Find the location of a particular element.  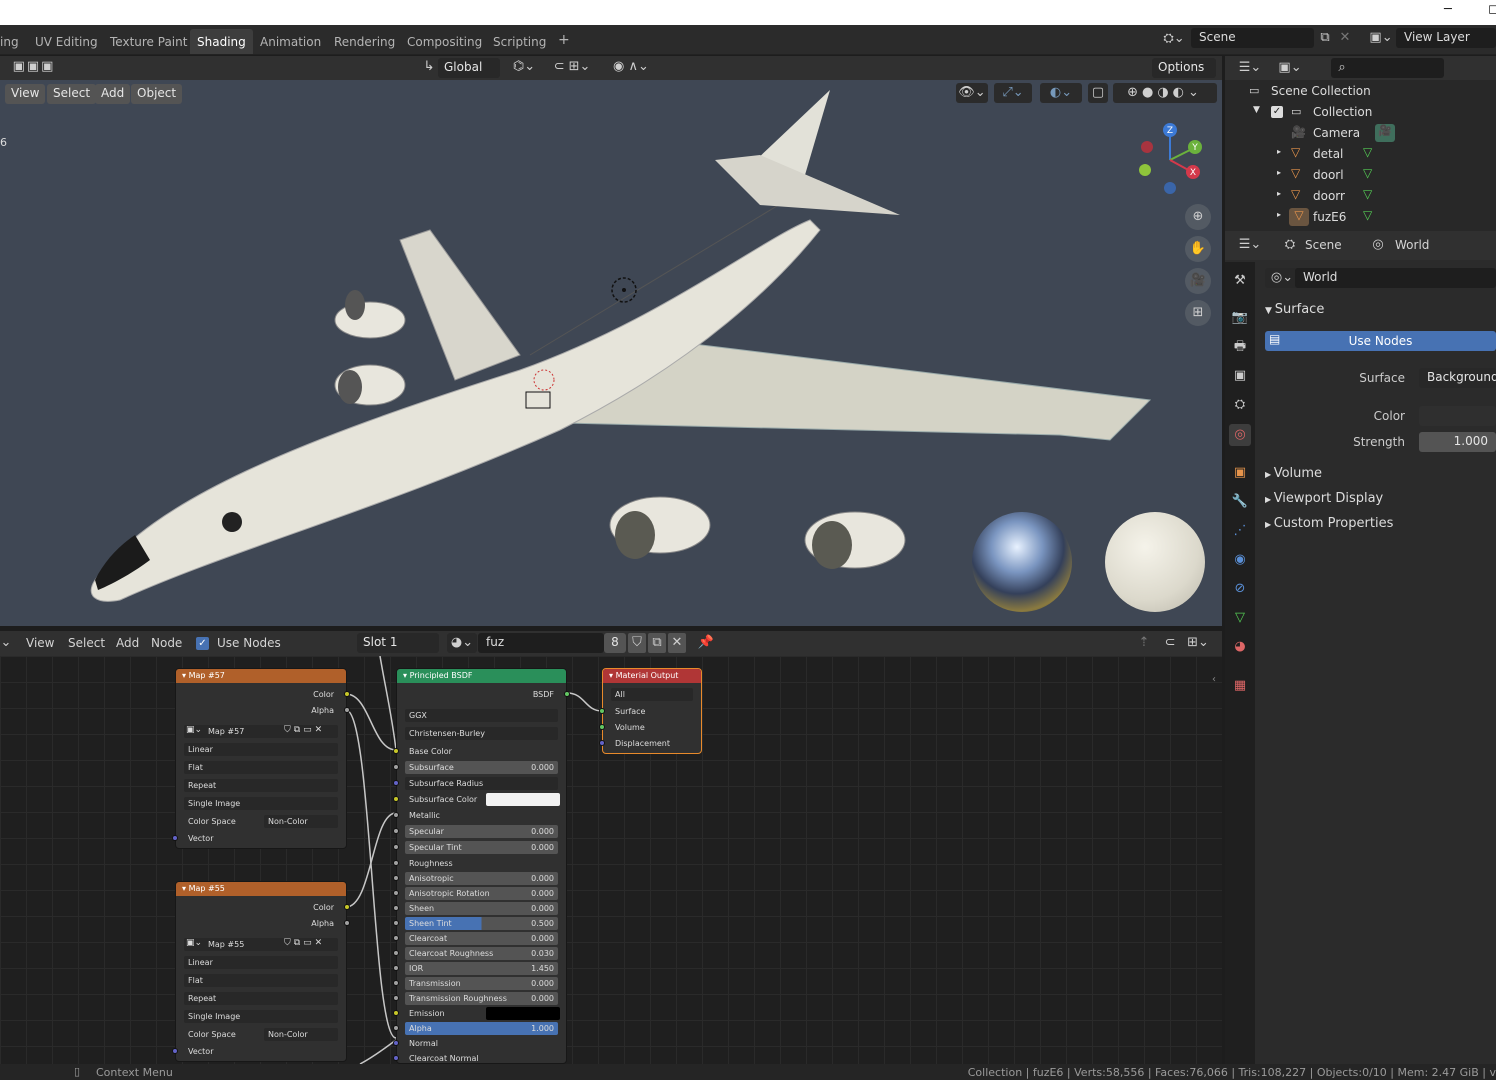

pin-icon: 📌 is located at coordinates (706, 643).